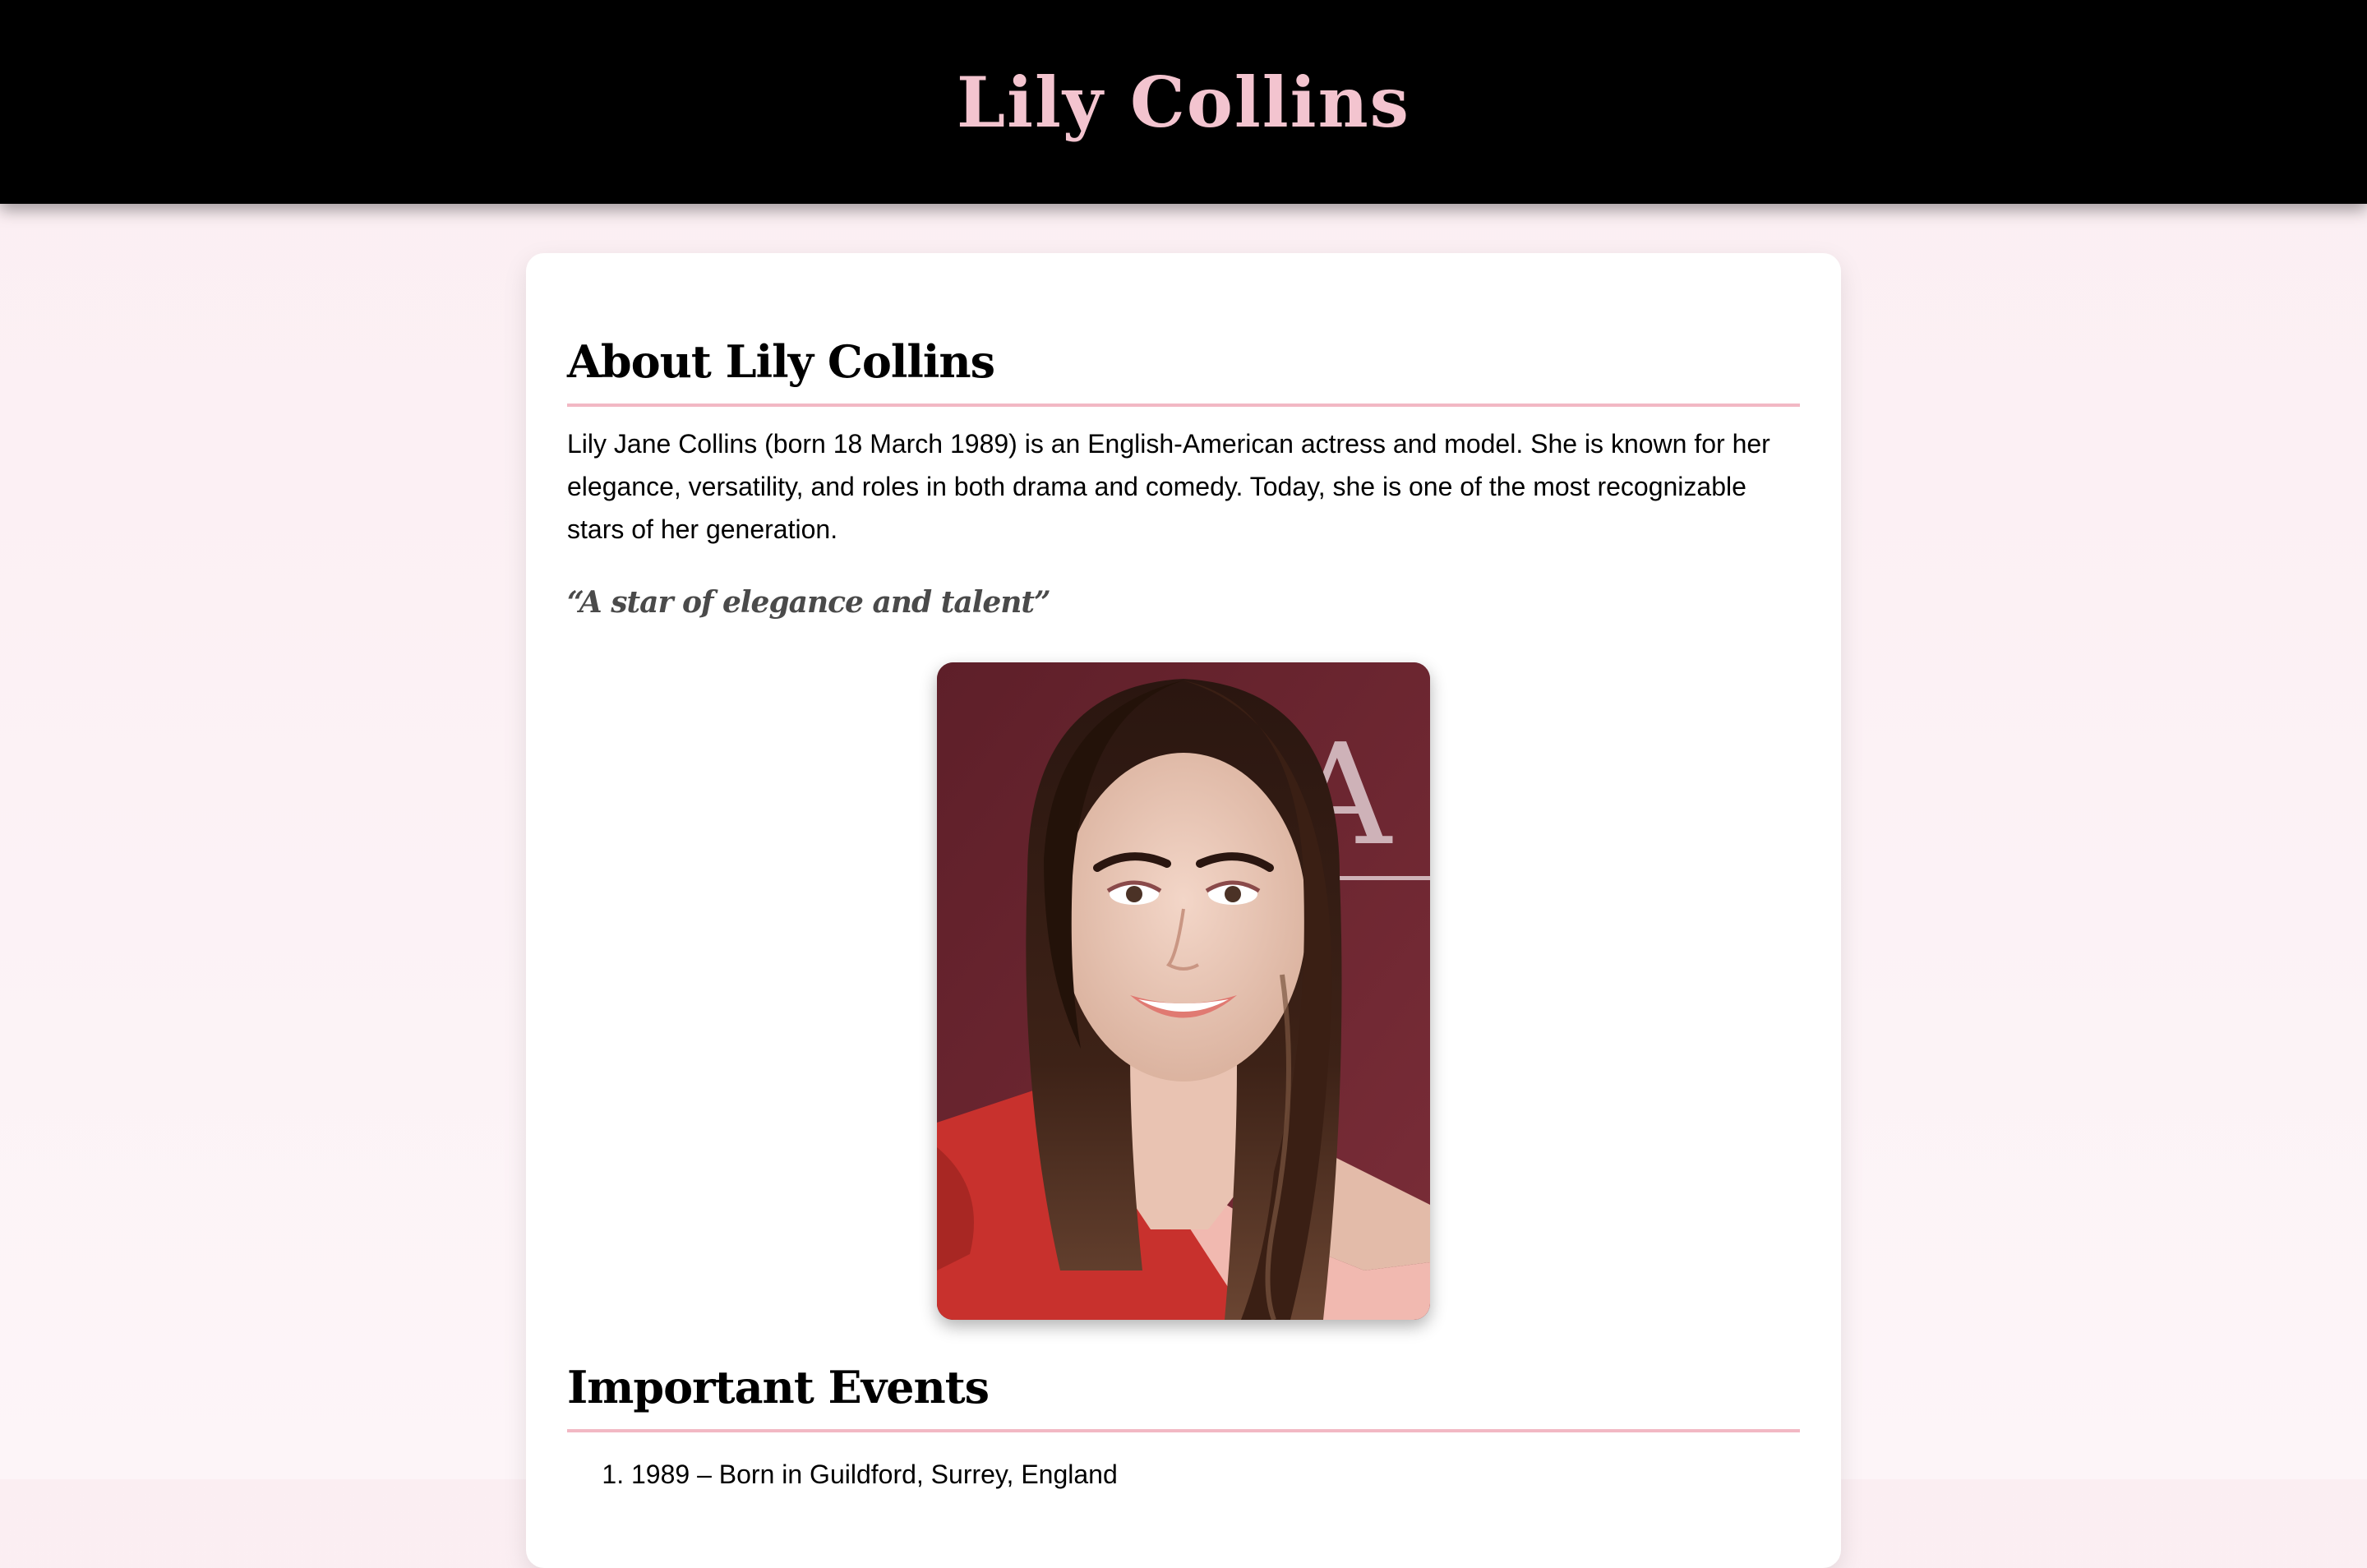 The width and height of the screenshot is (2367, 1568). Describe the element at coordinates (809, 602) in the screenshot. I see `tagline-quote: “A star of elegance and talent”` at that location.